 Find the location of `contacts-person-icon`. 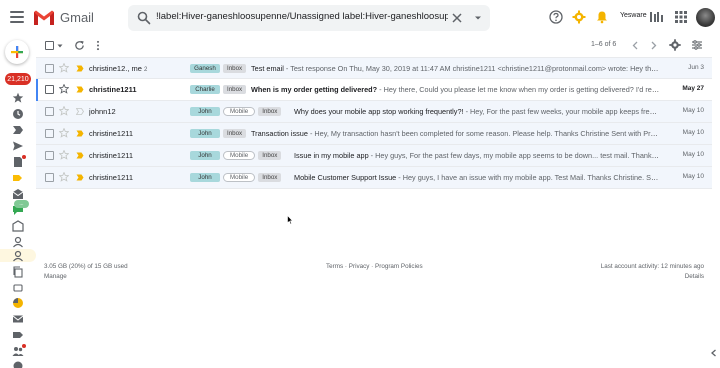

contacts-person-icon is located at coordinates (18, 242).